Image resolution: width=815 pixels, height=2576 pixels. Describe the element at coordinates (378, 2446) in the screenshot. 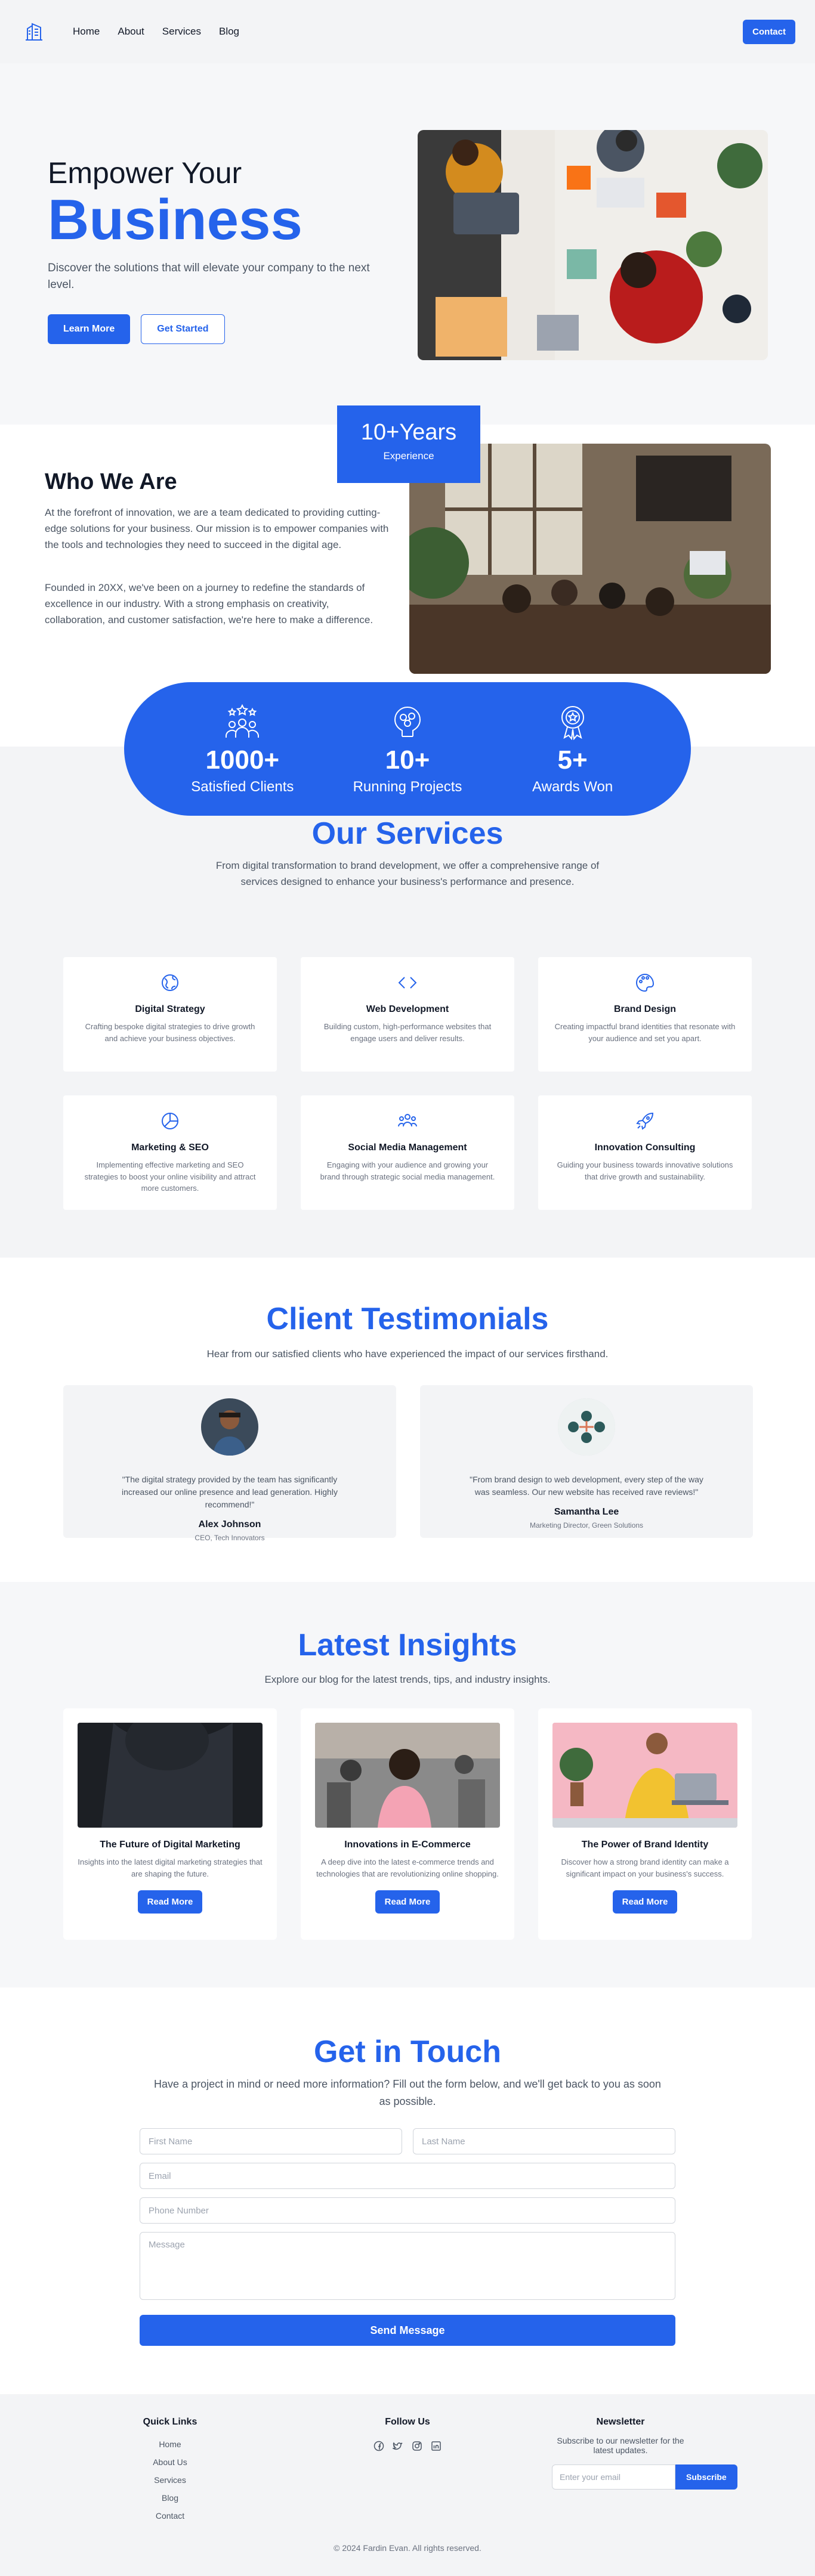

I see `facebook-icon` at that location.